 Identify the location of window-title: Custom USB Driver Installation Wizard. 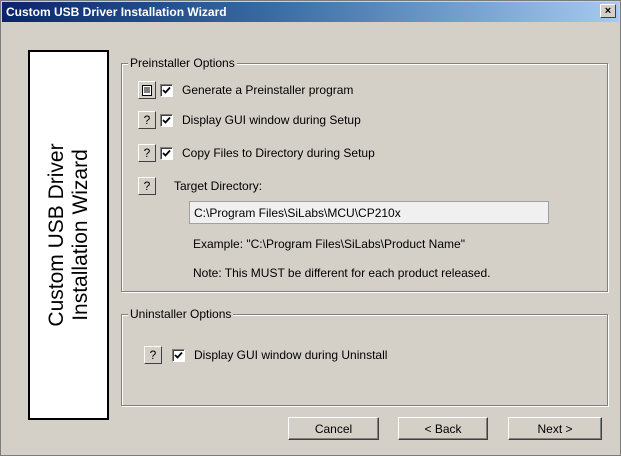
(116, 12).